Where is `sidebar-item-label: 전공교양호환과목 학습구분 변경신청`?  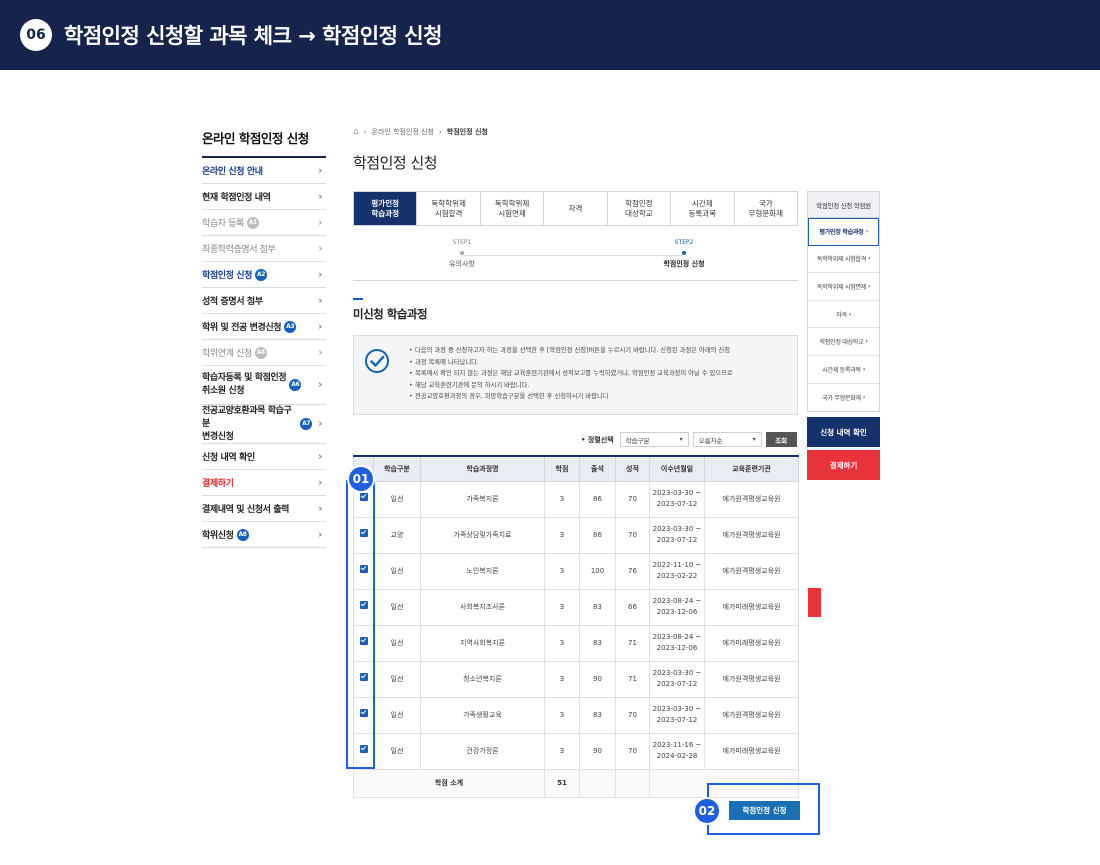
sidebar-item-label: 전공교양호환과목 학습구분 변경신청 is located at coordinates (247, 423).